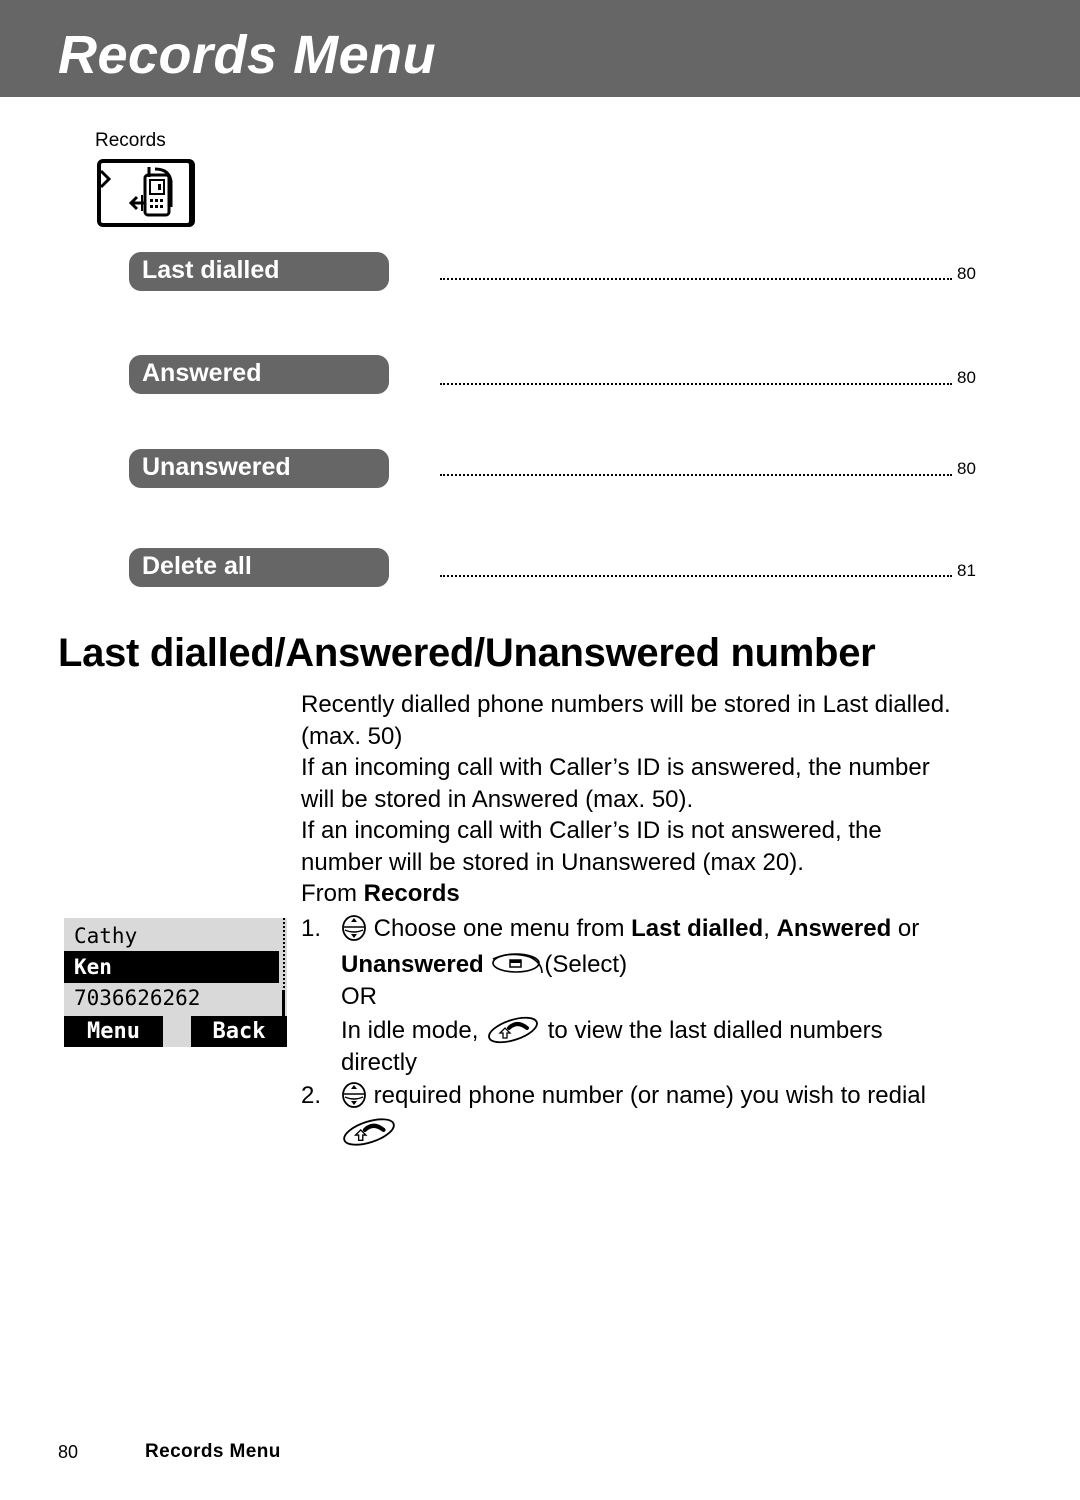 This screenshot has height=1500, width=1080. I want to click on step-1-line-2: Unanswered (Select), so click(484, 964).